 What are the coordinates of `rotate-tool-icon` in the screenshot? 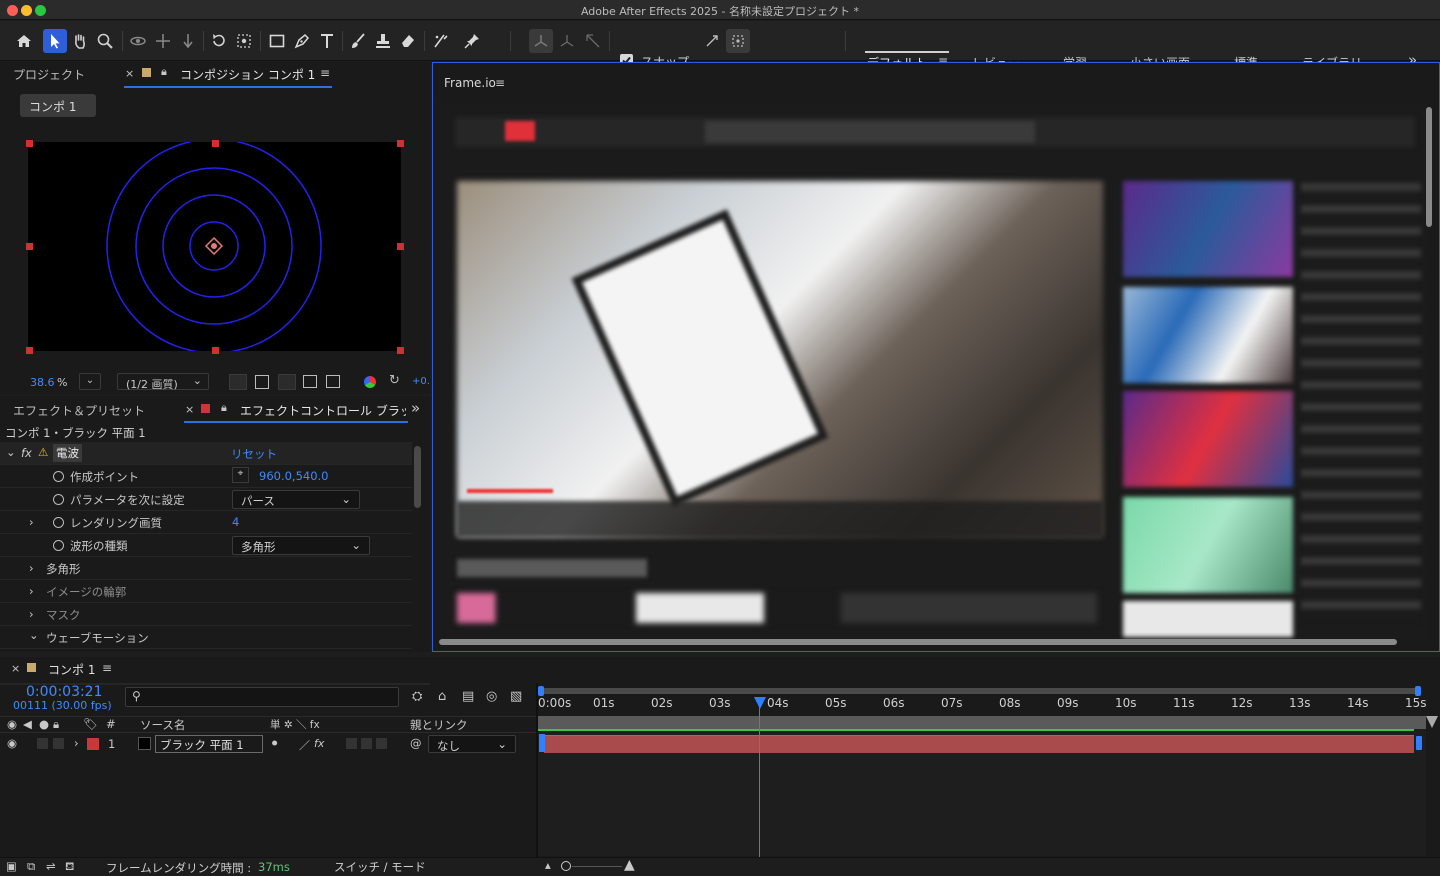 It's located at (219, 41).